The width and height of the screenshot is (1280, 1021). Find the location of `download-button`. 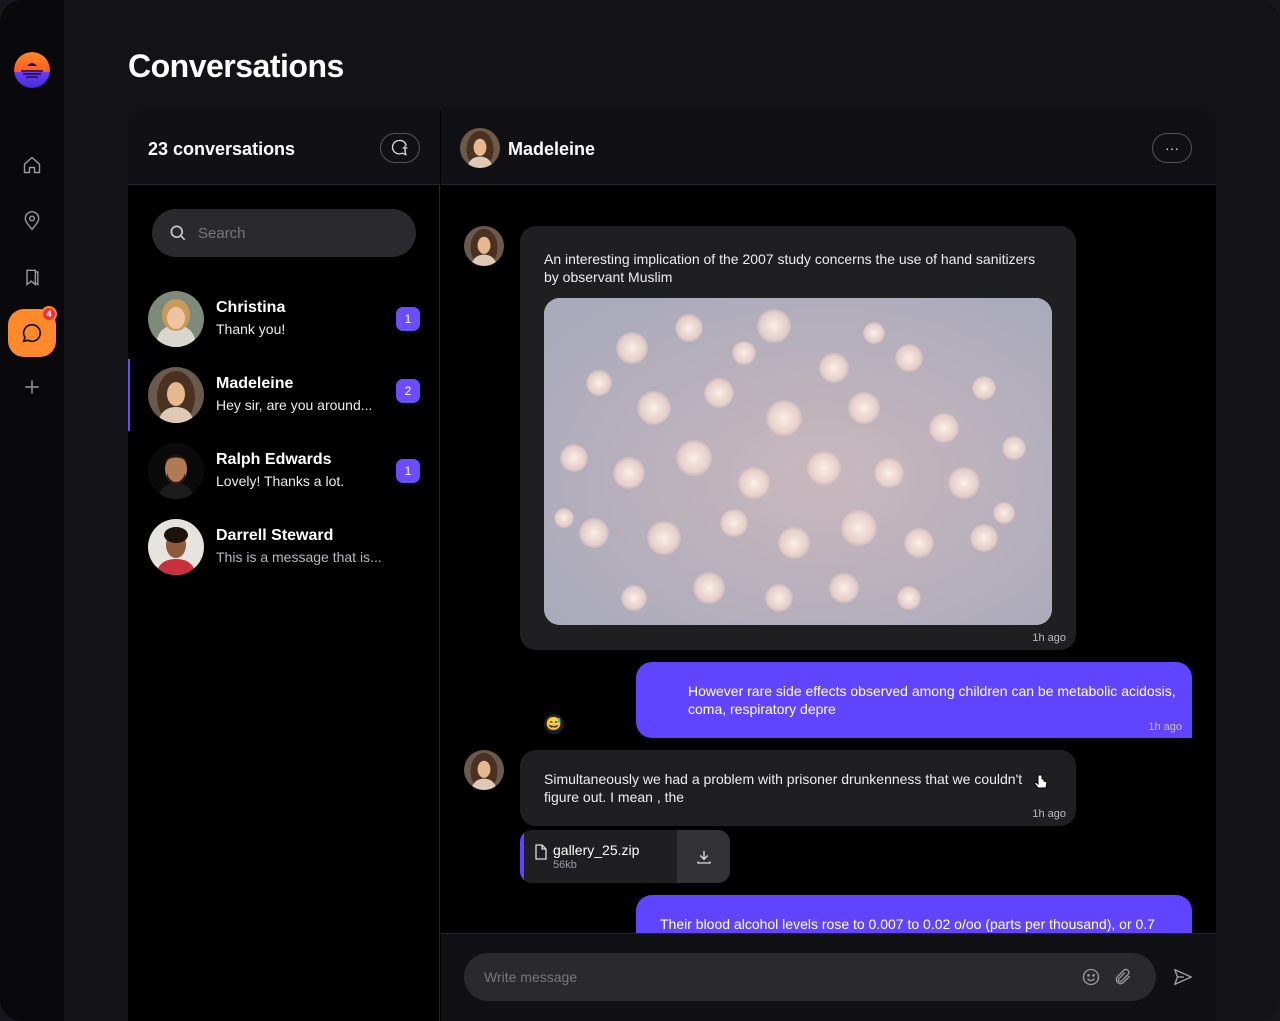

download-button is located at coordinates (703, 856).